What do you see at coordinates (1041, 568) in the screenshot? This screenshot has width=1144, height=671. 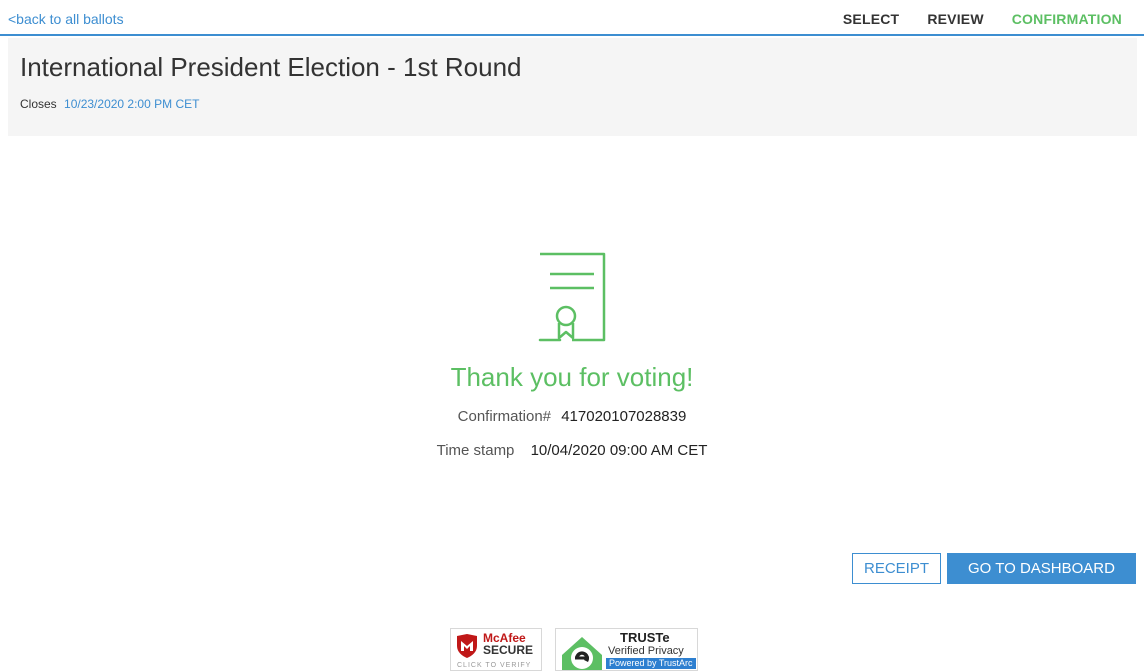 I see `go-to-dashboard-button: GO TO DASHBOARD` at bounding box center [1041, 568].